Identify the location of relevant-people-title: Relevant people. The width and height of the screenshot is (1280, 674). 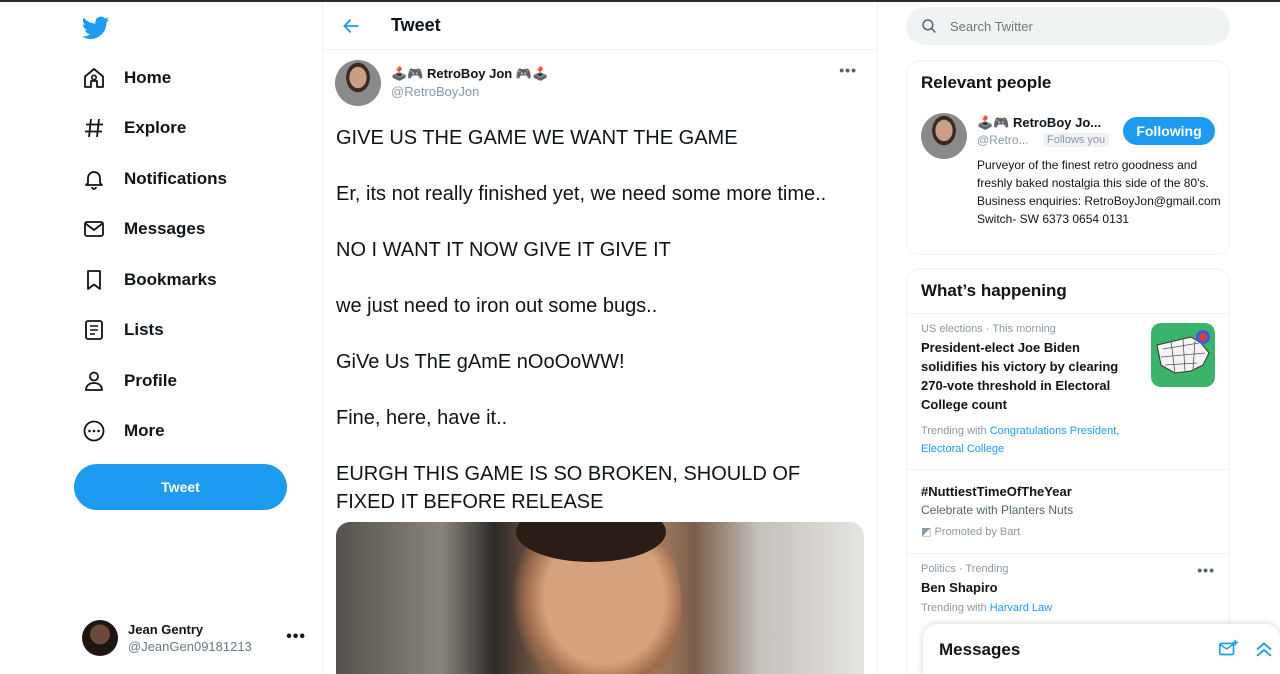
(986, 82).